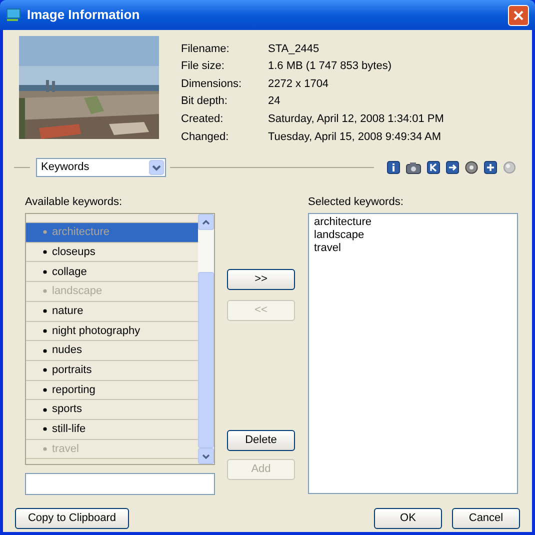 This screenshot has height=535, width=535. Describe the element at coordinates (299, 84) in the screenshot. I see `info-value: 2272 x 1704` at that location.